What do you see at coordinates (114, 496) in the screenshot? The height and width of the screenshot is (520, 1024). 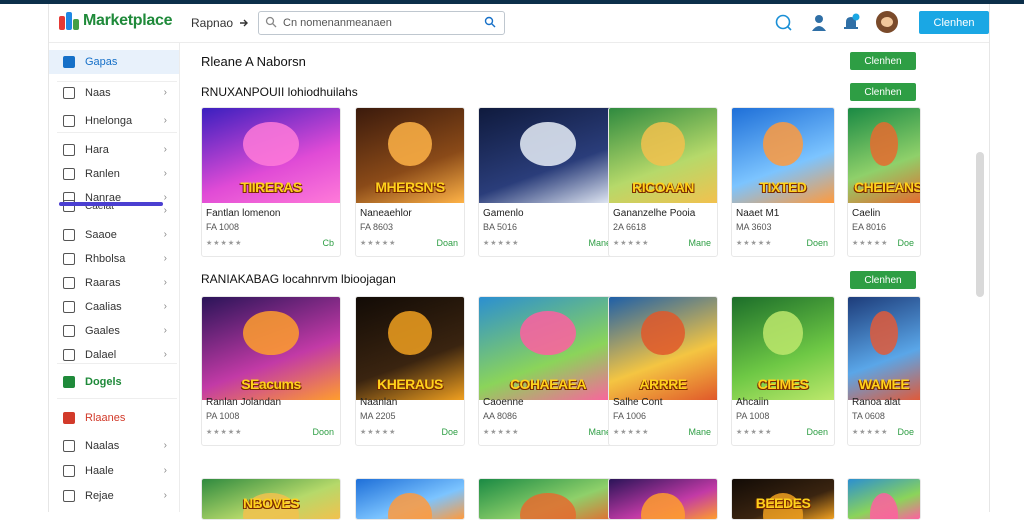 I see `sidebar-item: Rejae ›` at bounding box center [114, 496].